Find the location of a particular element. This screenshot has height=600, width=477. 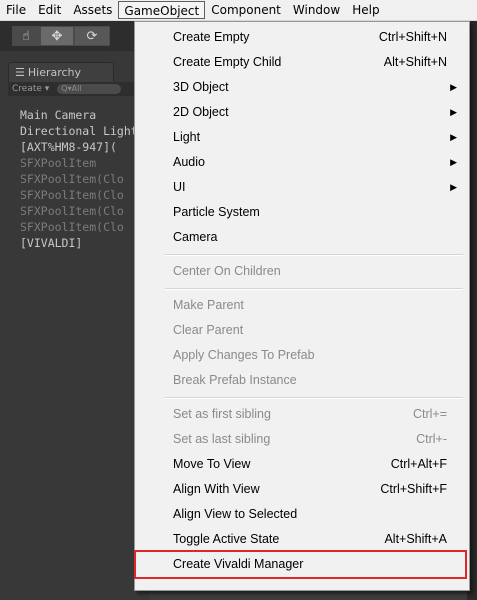

menu-item-shortcut: Ctrl+= is located at coordinates (429, 414).